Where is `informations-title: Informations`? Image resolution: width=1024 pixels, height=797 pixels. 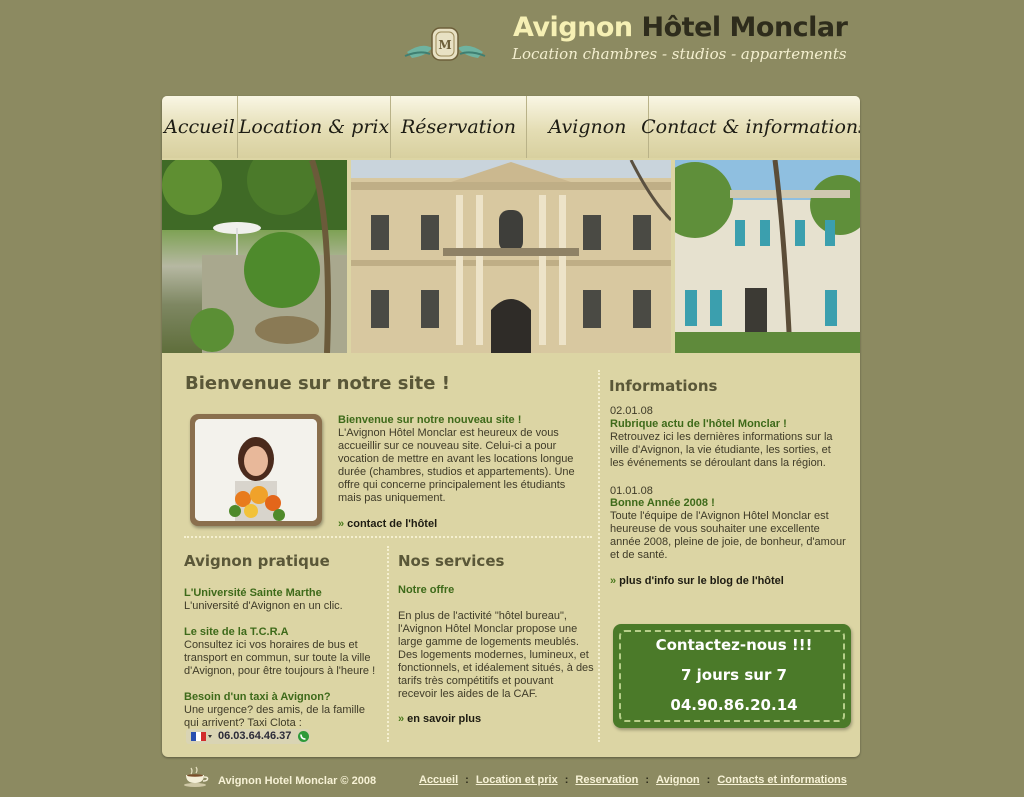
informations-title: Informations is located at coordinates (663, 386).